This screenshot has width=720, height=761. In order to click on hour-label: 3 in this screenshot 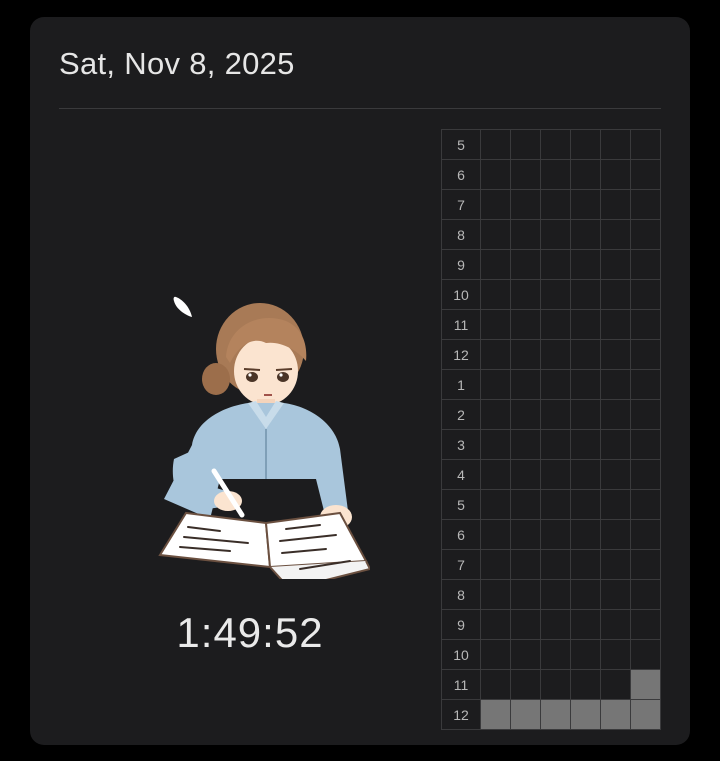, I will do `click(461, 445)`.